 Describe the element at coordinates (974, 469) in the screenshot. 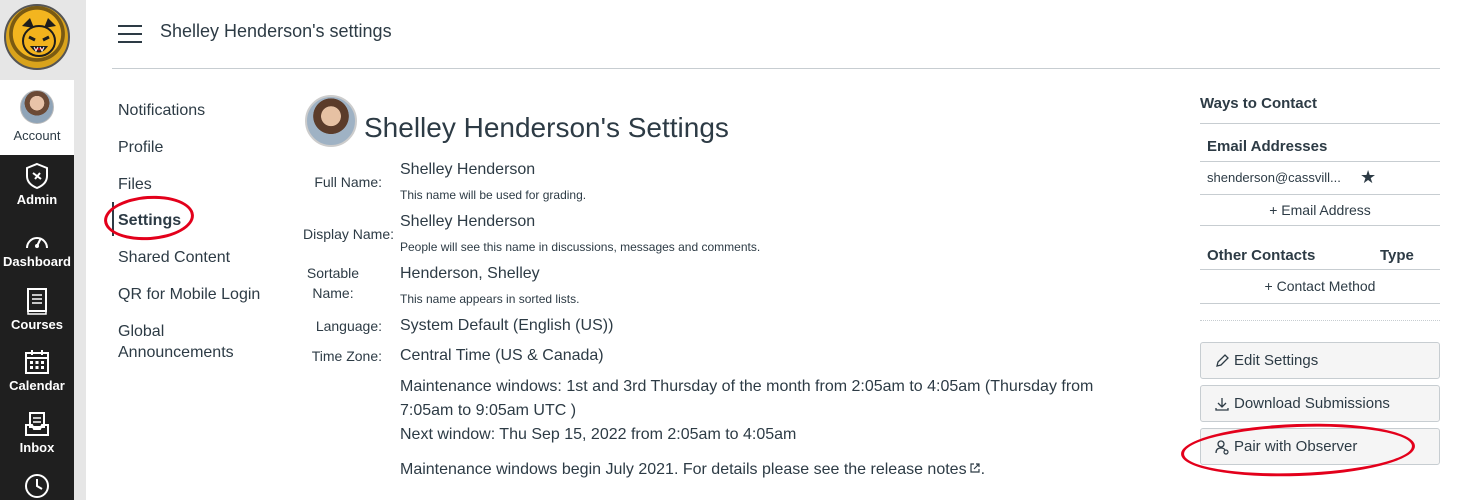

I see `external-link-icon` at that location.